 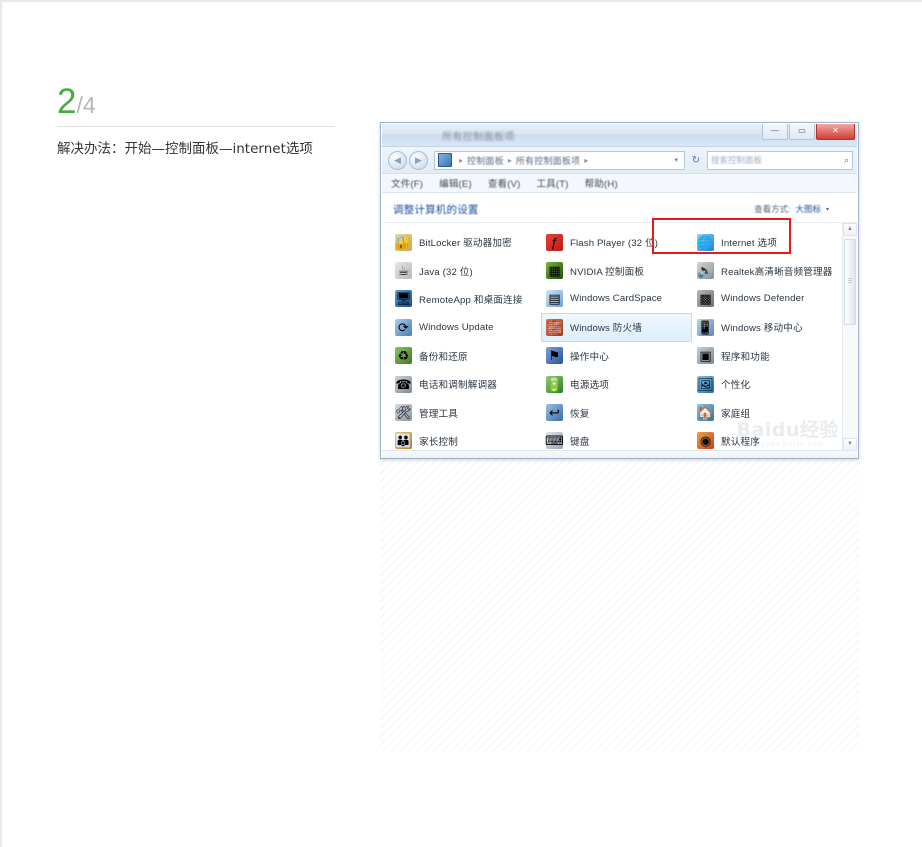 What do you see at coordinates (196, 126) in the screenshot?
I see `step-divider` at bounding box center [196, 126].